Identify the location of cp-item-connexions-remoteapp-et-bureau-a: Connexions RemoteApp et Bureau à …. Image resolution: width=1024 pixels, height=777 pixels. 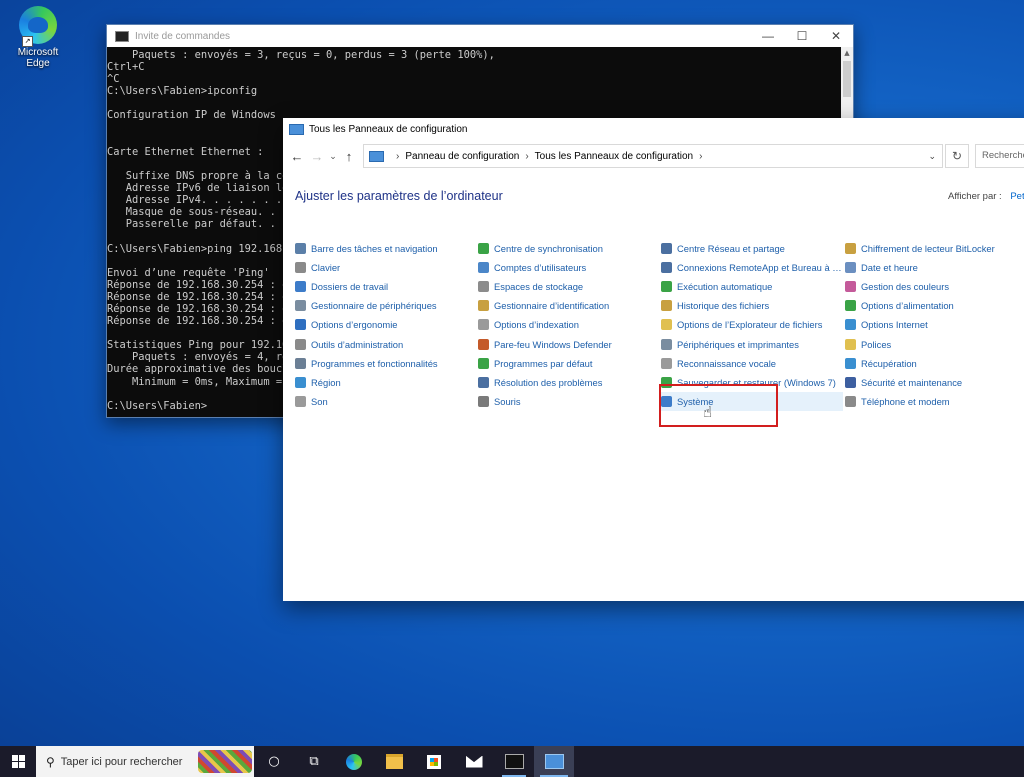
(752, 267).